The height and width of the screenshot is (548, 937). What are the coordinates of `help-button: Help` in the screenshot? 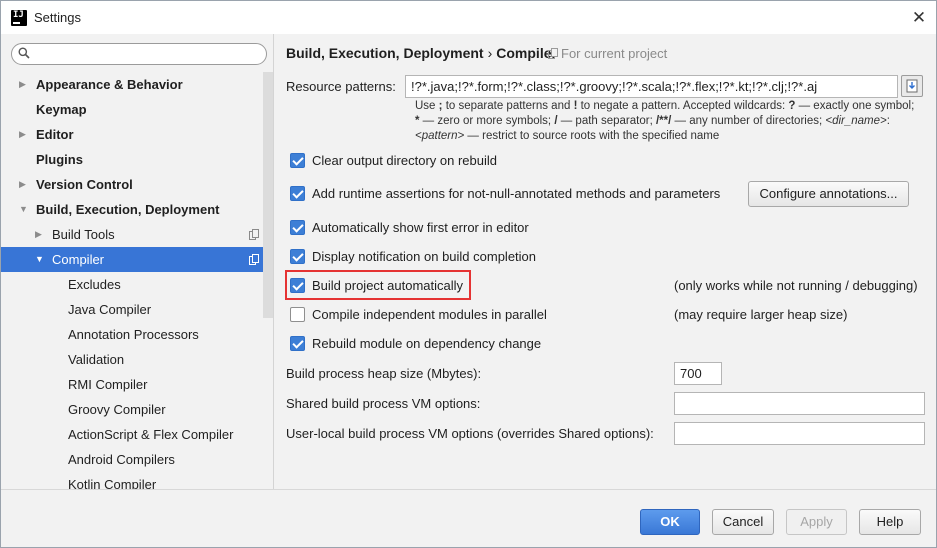 It's located at (890, 522).